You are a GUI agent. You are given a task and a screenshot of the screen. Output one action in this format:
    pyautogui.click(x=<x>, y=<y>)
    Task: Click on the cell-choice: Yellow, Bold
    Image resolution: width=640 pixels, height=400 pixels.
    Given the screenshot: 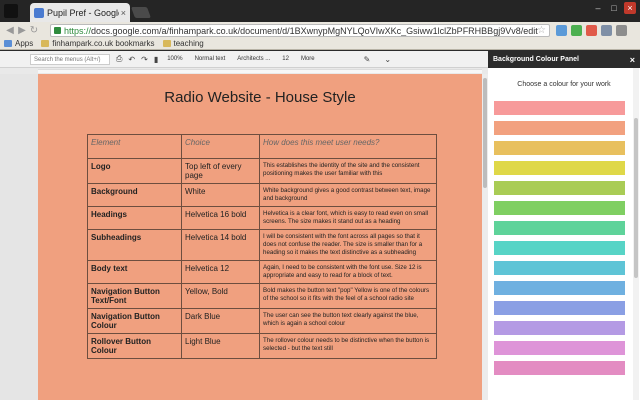 What is the action you would take?
    pyautogui.click(x=220, y=296)
    